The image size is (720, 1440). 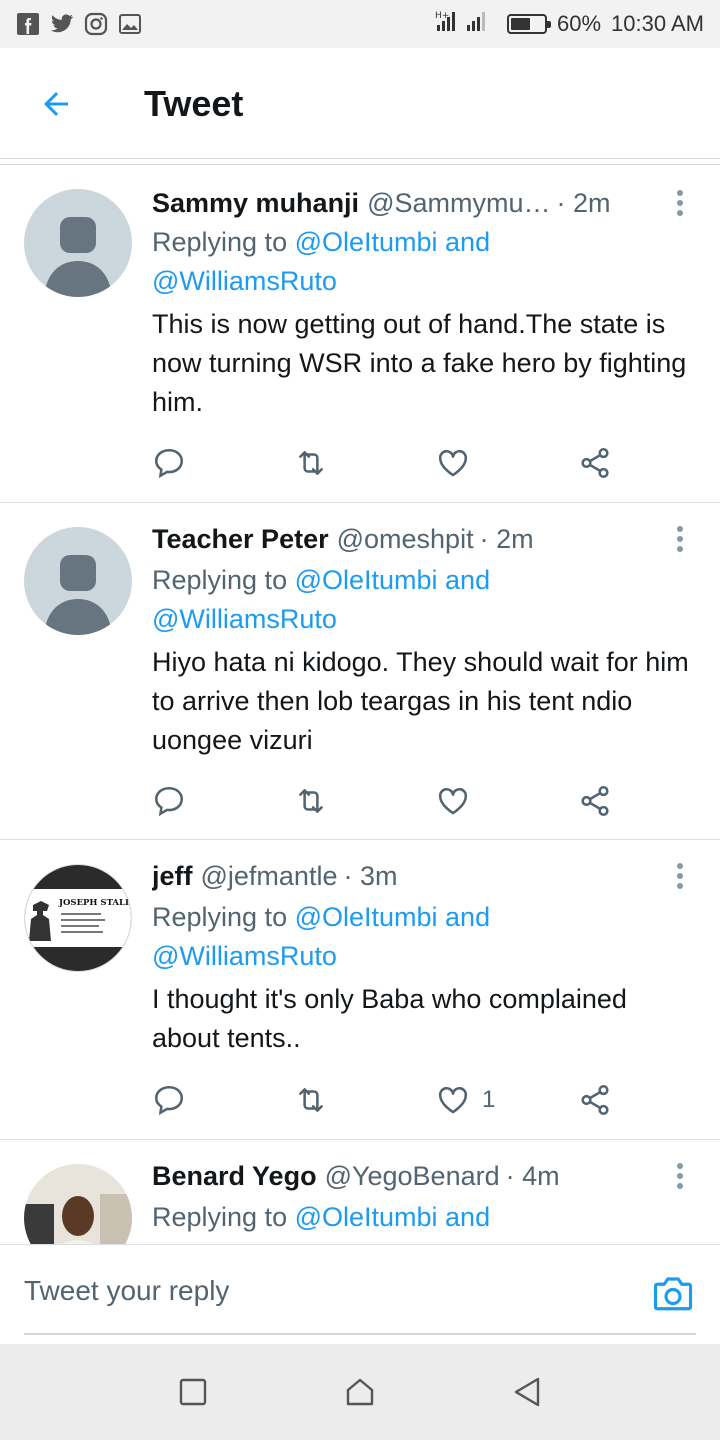 I want to click on square-icon, so click(x=193, y=1392).